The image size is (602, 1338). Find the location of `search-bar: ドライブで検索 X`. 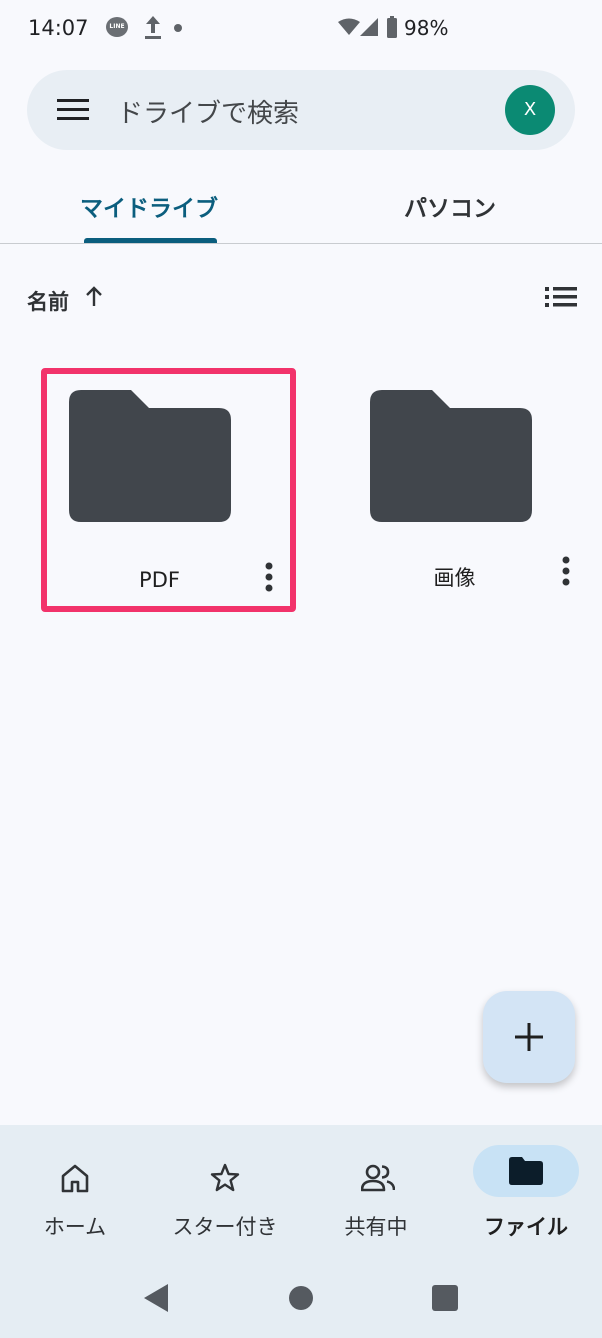

search-bar: ドライブで検索 X is located at coordinates (301, 110).